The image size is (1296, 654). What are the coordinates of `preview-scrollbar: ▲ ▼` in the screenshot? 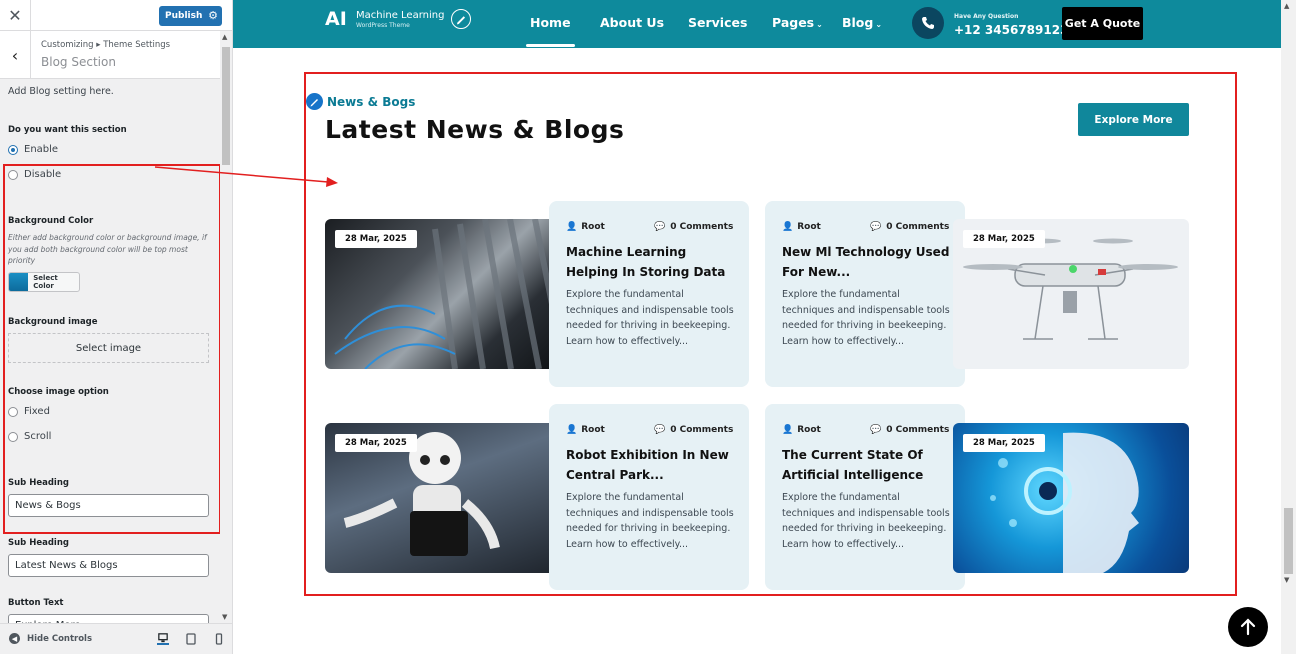 It's located at (1288, 327).